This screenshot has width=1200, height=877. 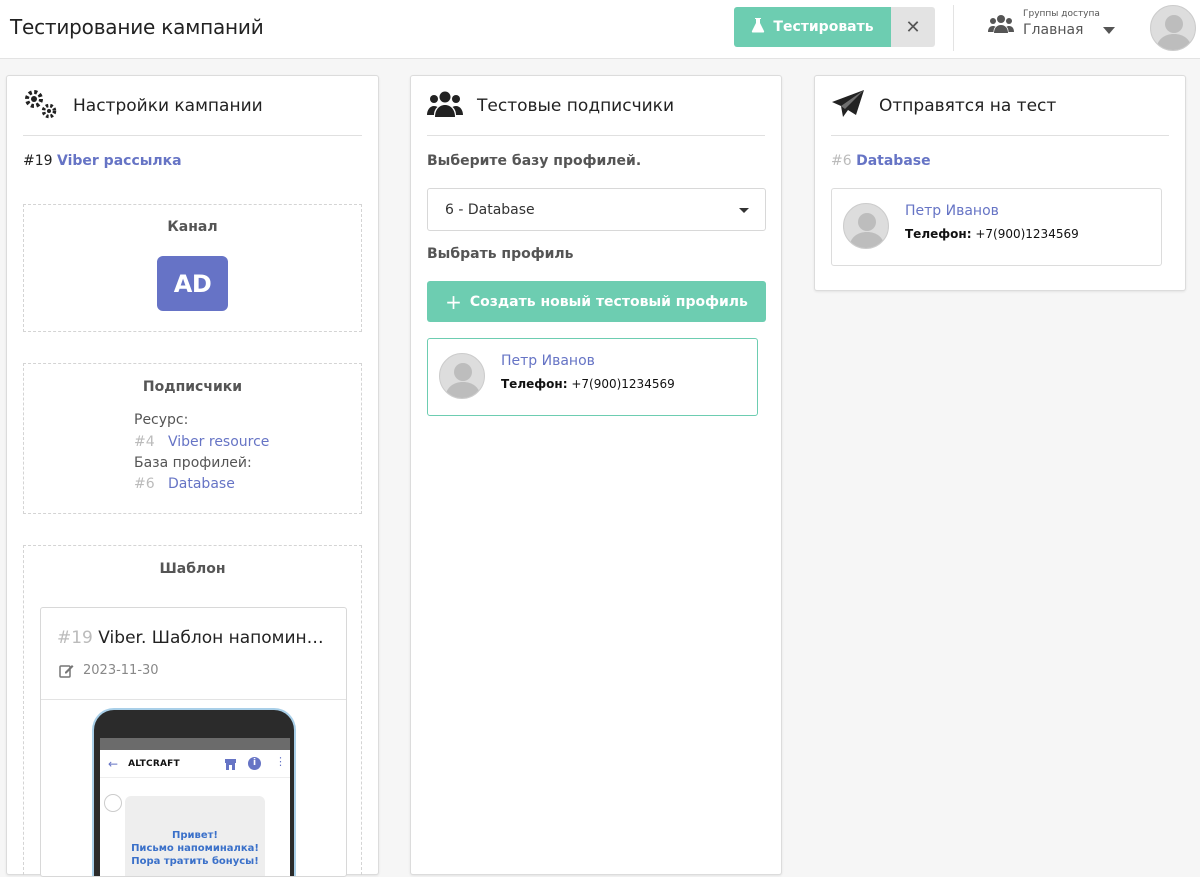 I want to click on user-avatar, so click(x=1173, y=28).